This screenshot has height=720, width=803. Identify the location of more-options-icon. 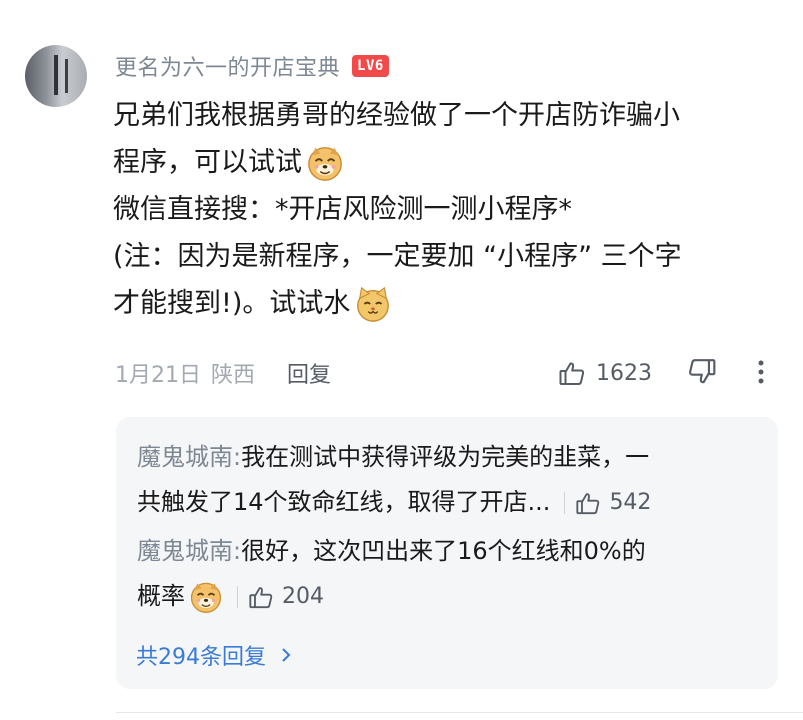
(761, 372).